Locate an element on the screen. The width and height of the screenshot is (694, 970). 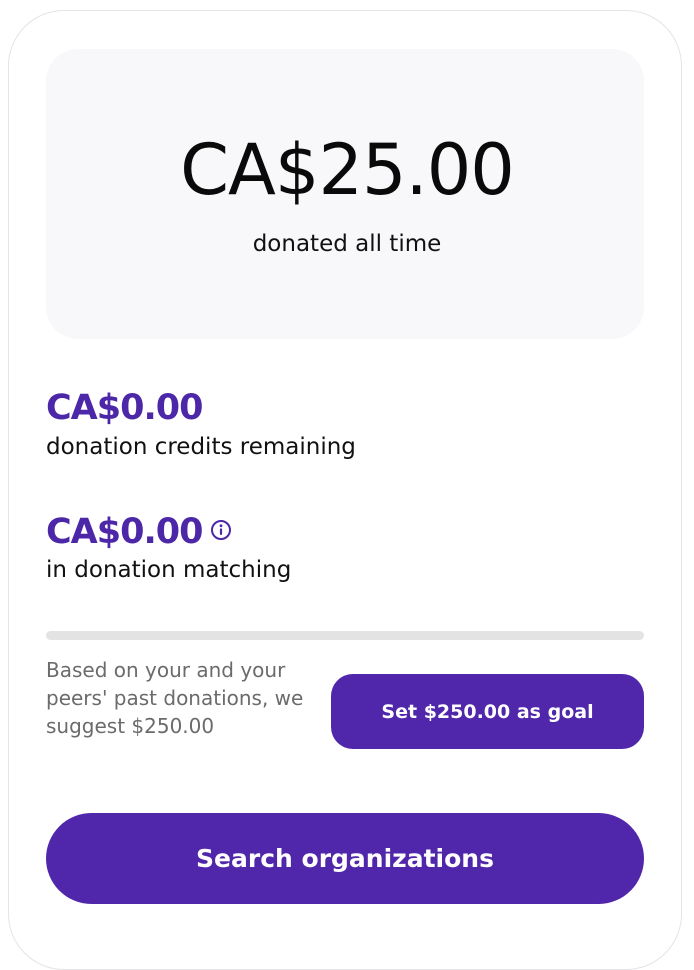
goal-progress-bar is located at coordinates (345, 635).